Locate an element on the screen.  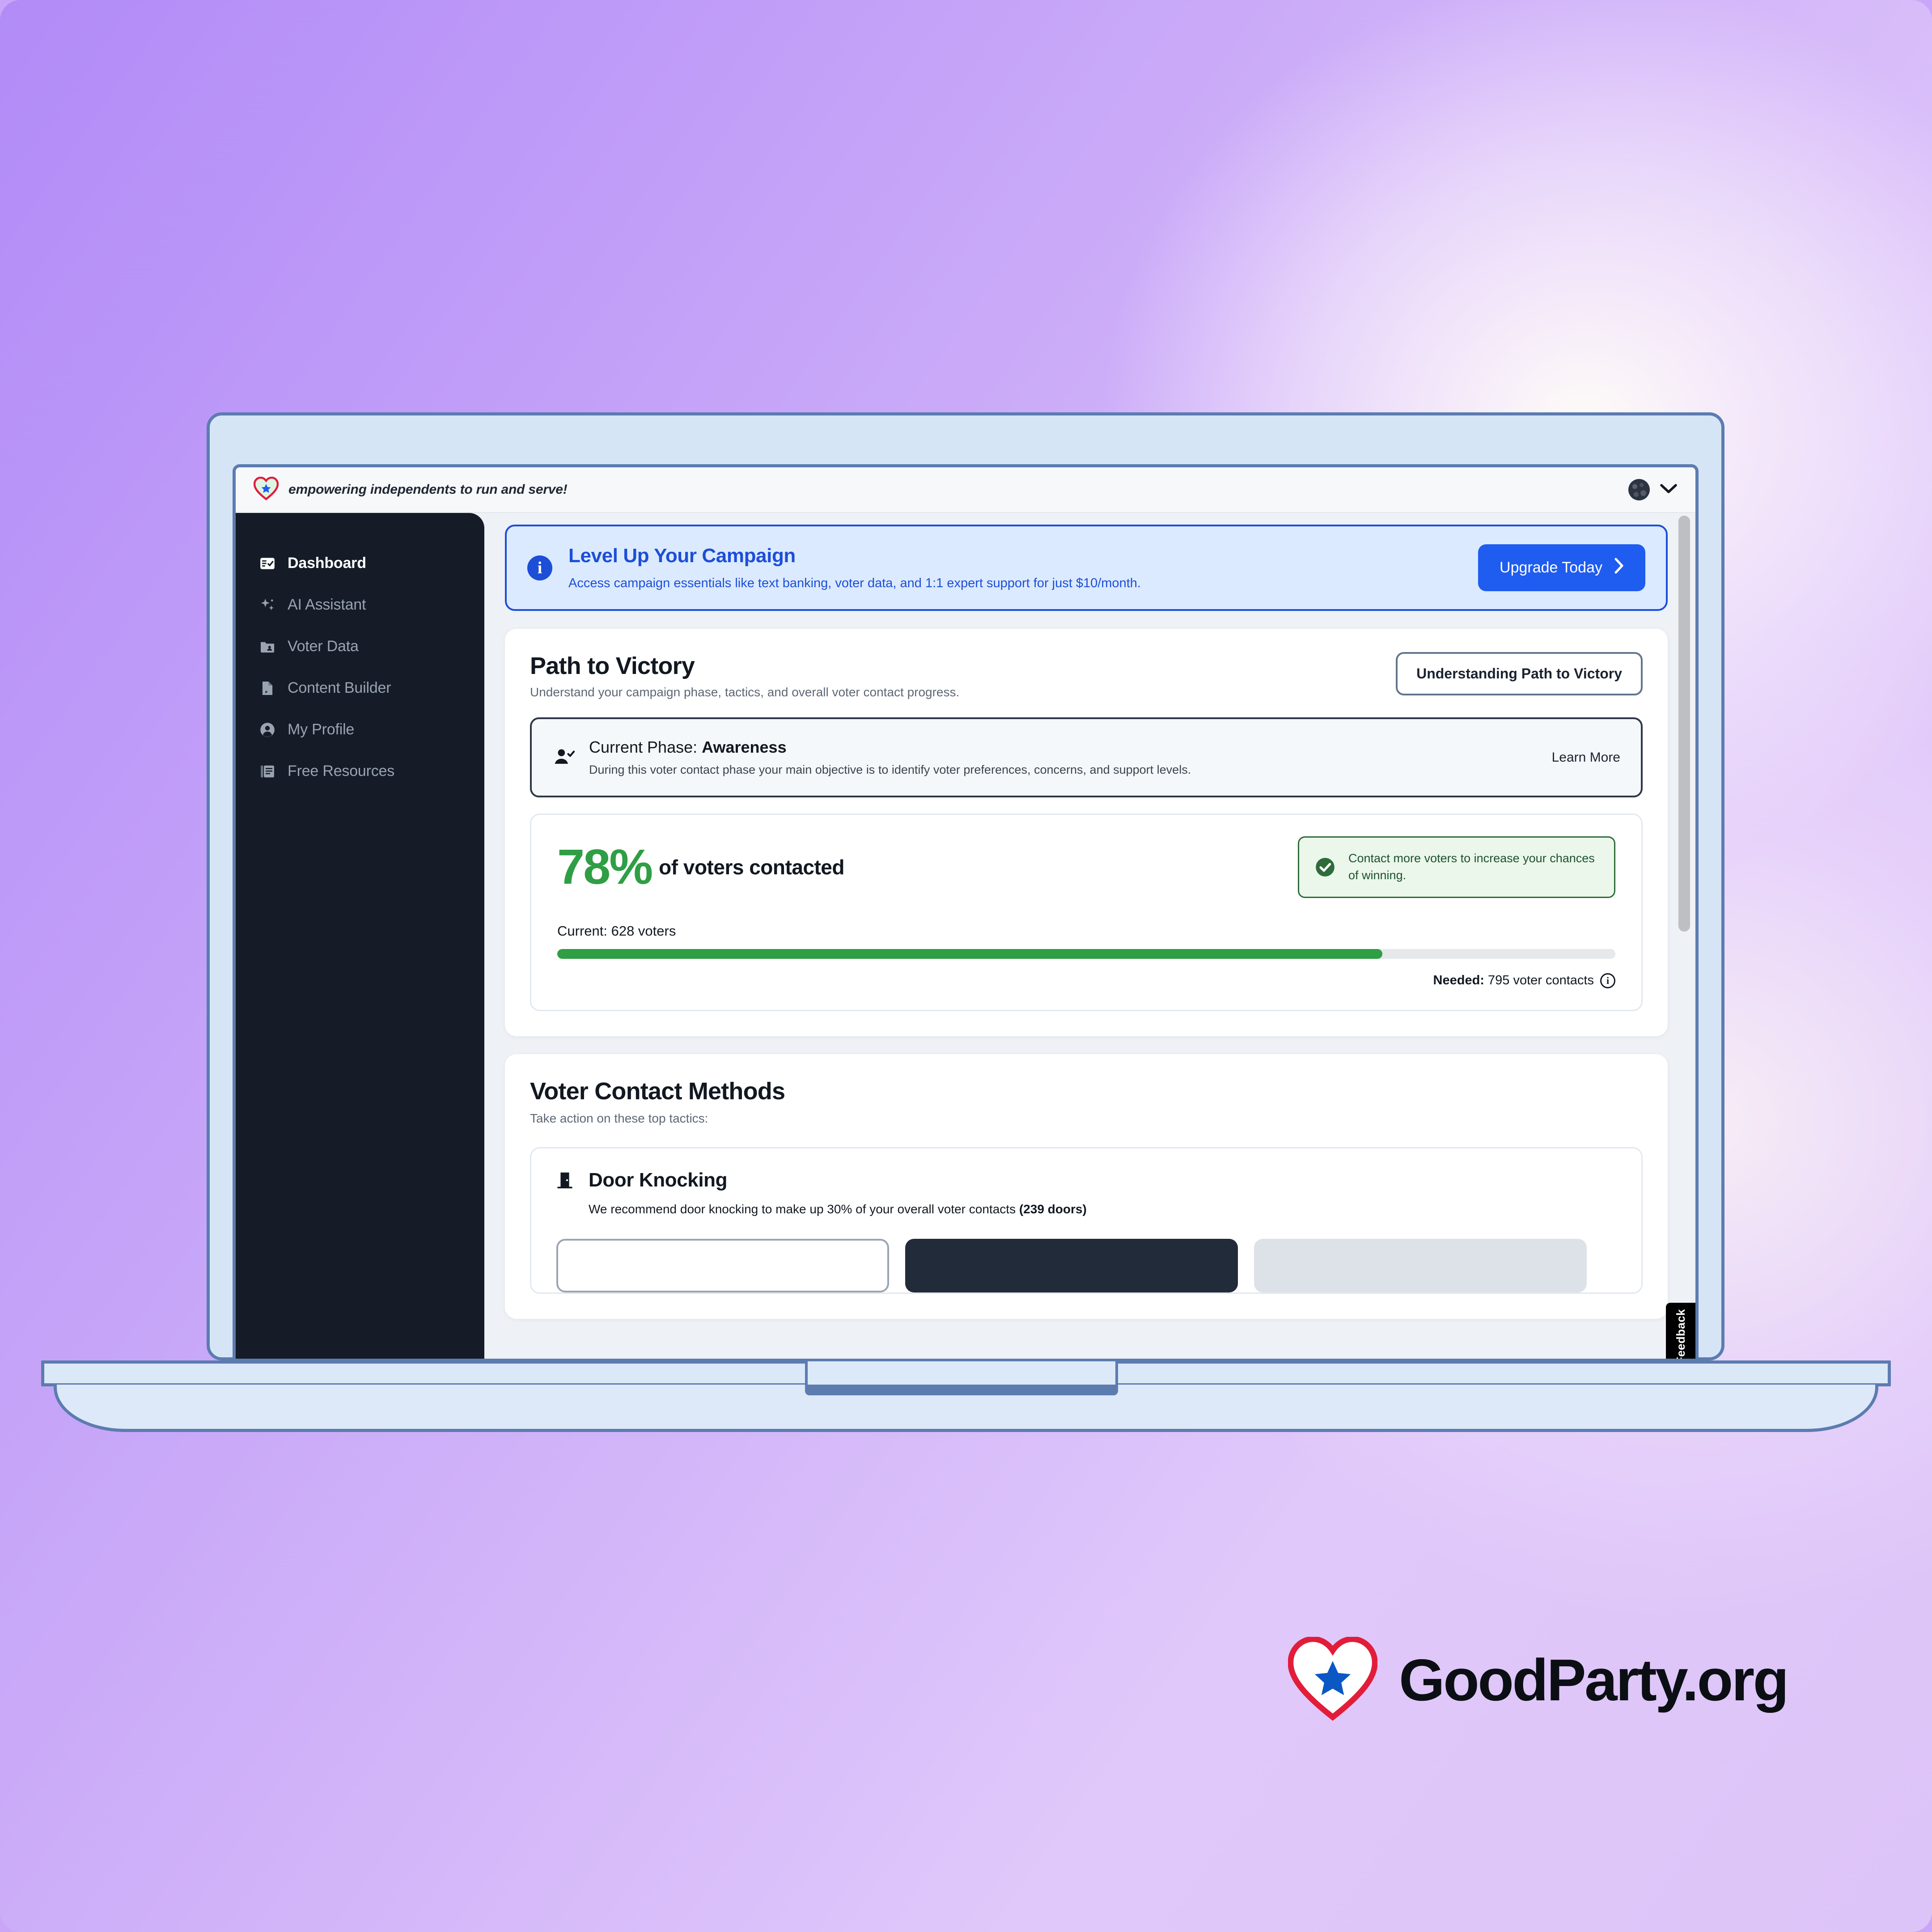
door-icon is located at coordinates (565, 1180).